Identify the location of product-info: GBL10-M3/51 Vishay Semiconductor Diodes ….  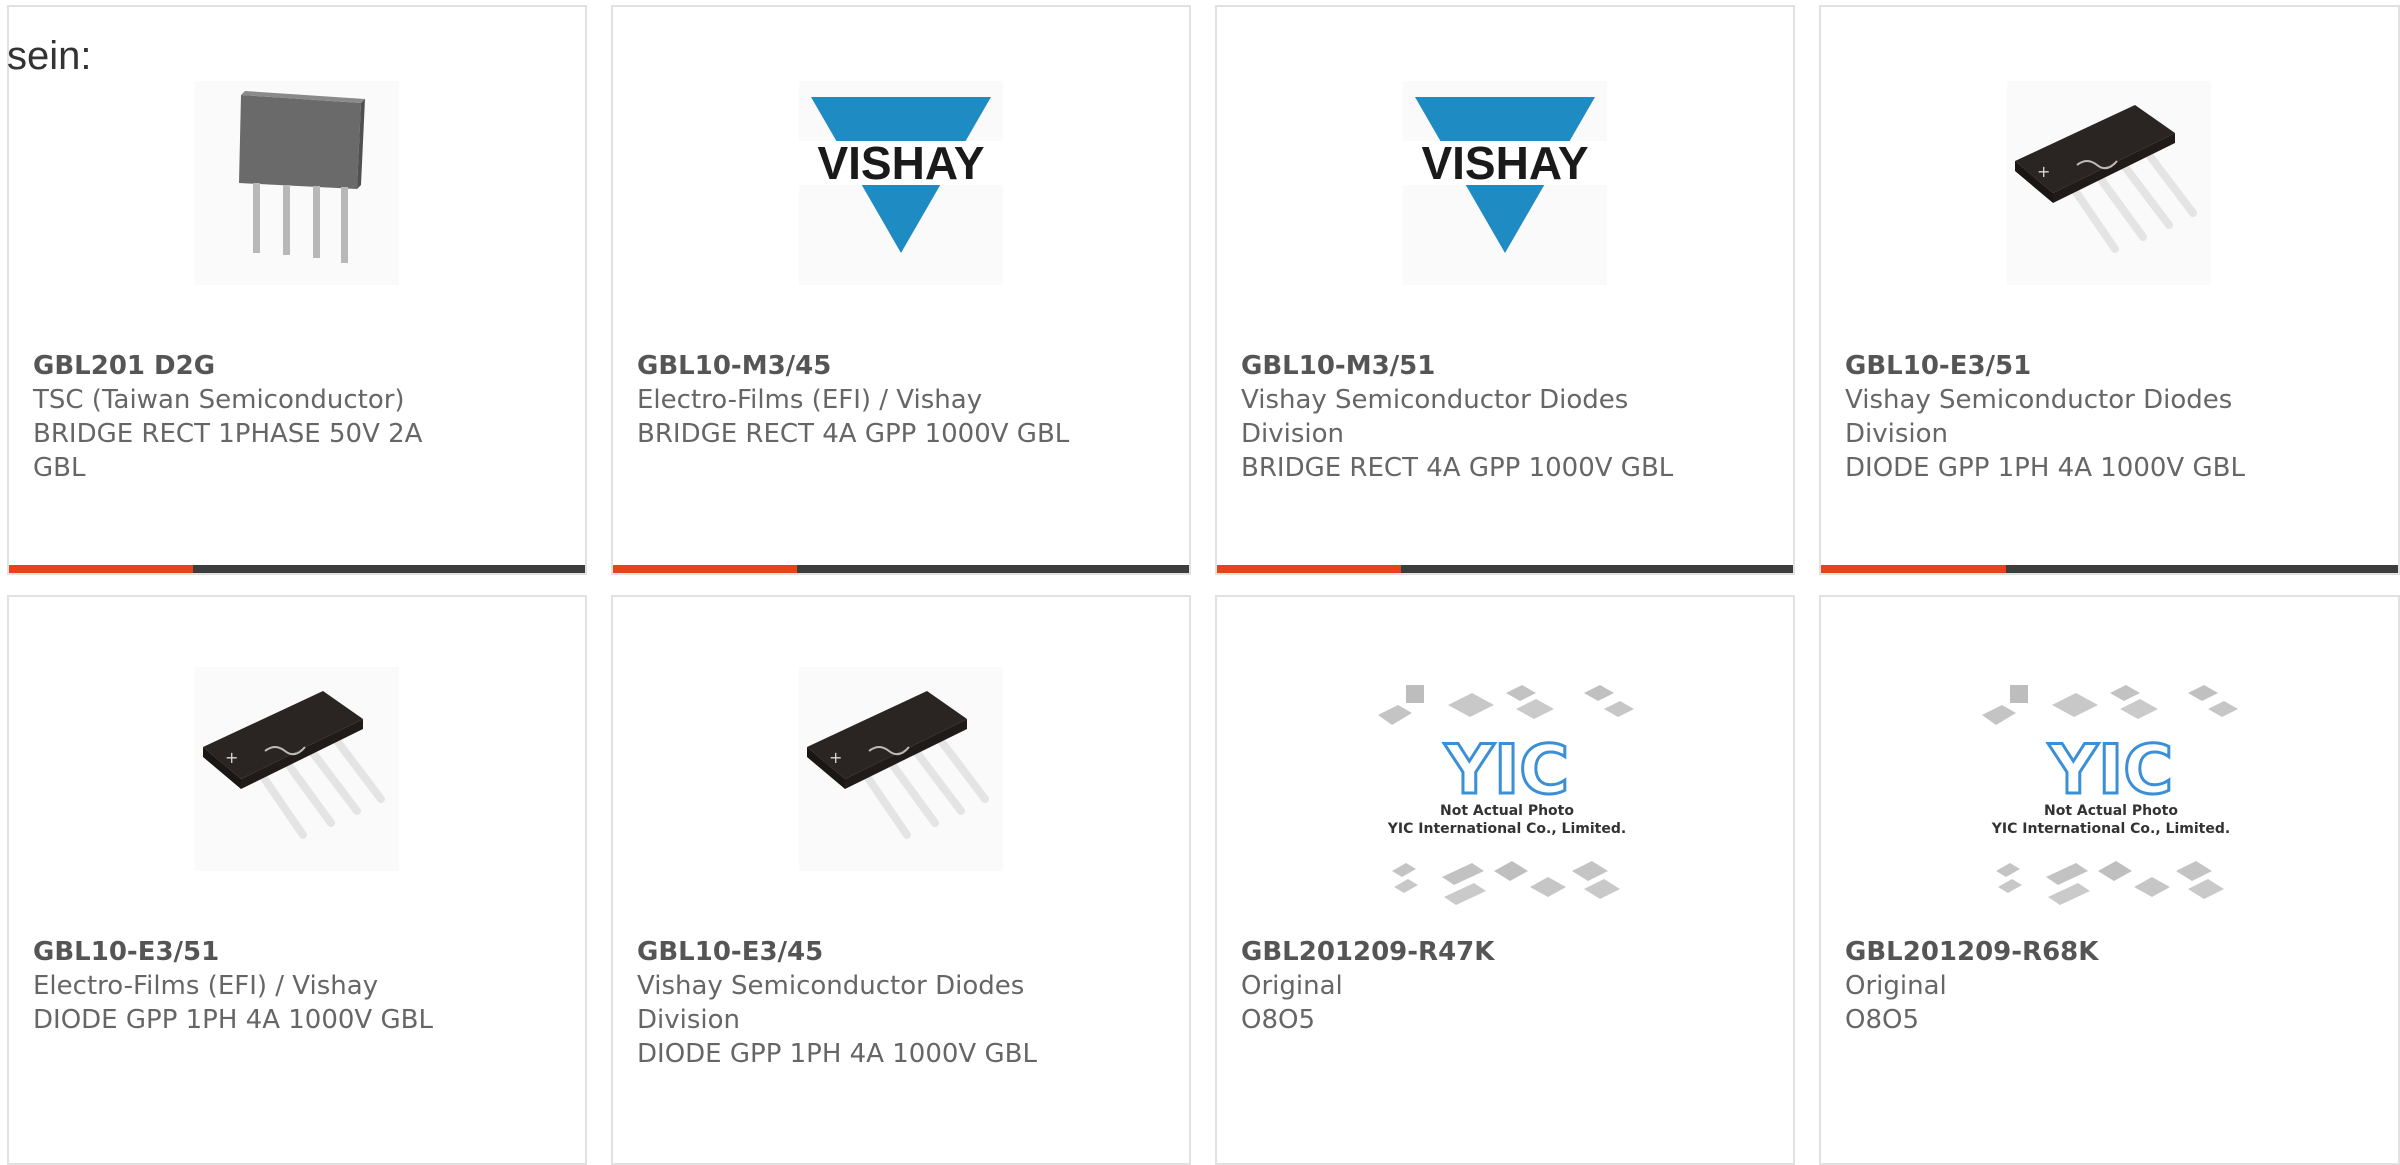
(1507, 417).